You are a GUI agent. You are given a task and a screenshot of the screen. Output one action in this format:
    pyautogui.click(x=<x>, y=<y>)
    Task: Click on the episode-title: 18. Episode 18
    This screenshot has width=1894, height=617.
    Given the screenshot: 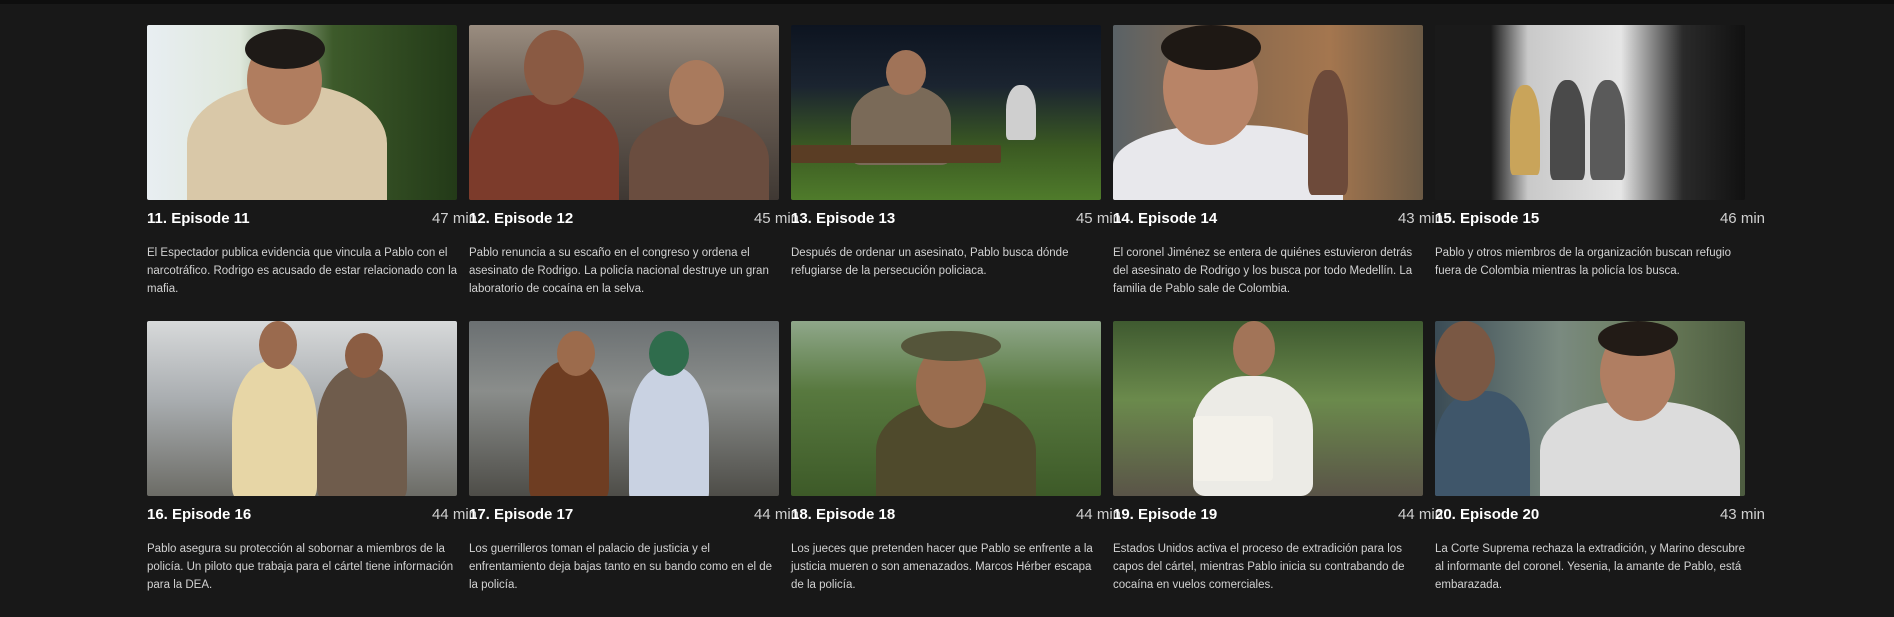 What is the action you would take?
    pyautogui.click(x=843, y=514)
    